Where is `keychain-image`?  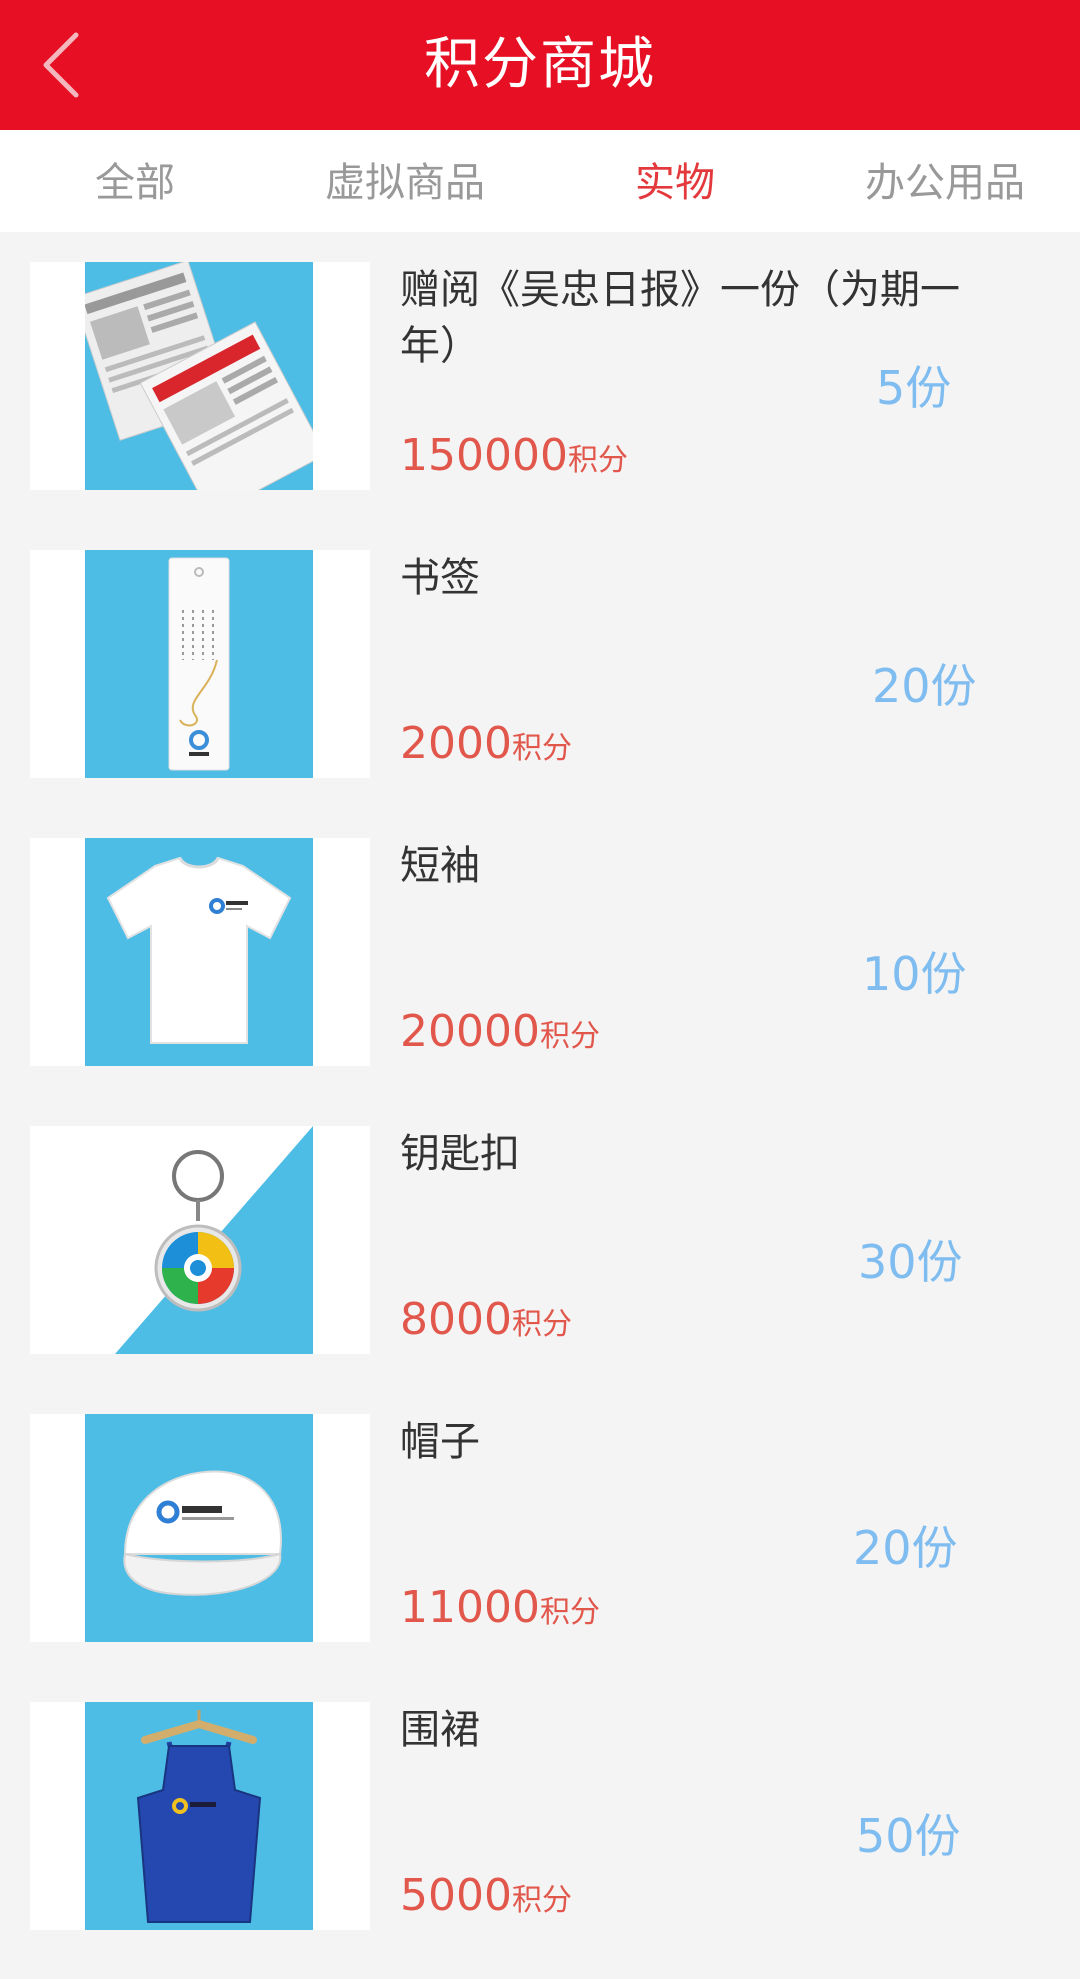 keychain-image is located at coordinates (199, 1240).